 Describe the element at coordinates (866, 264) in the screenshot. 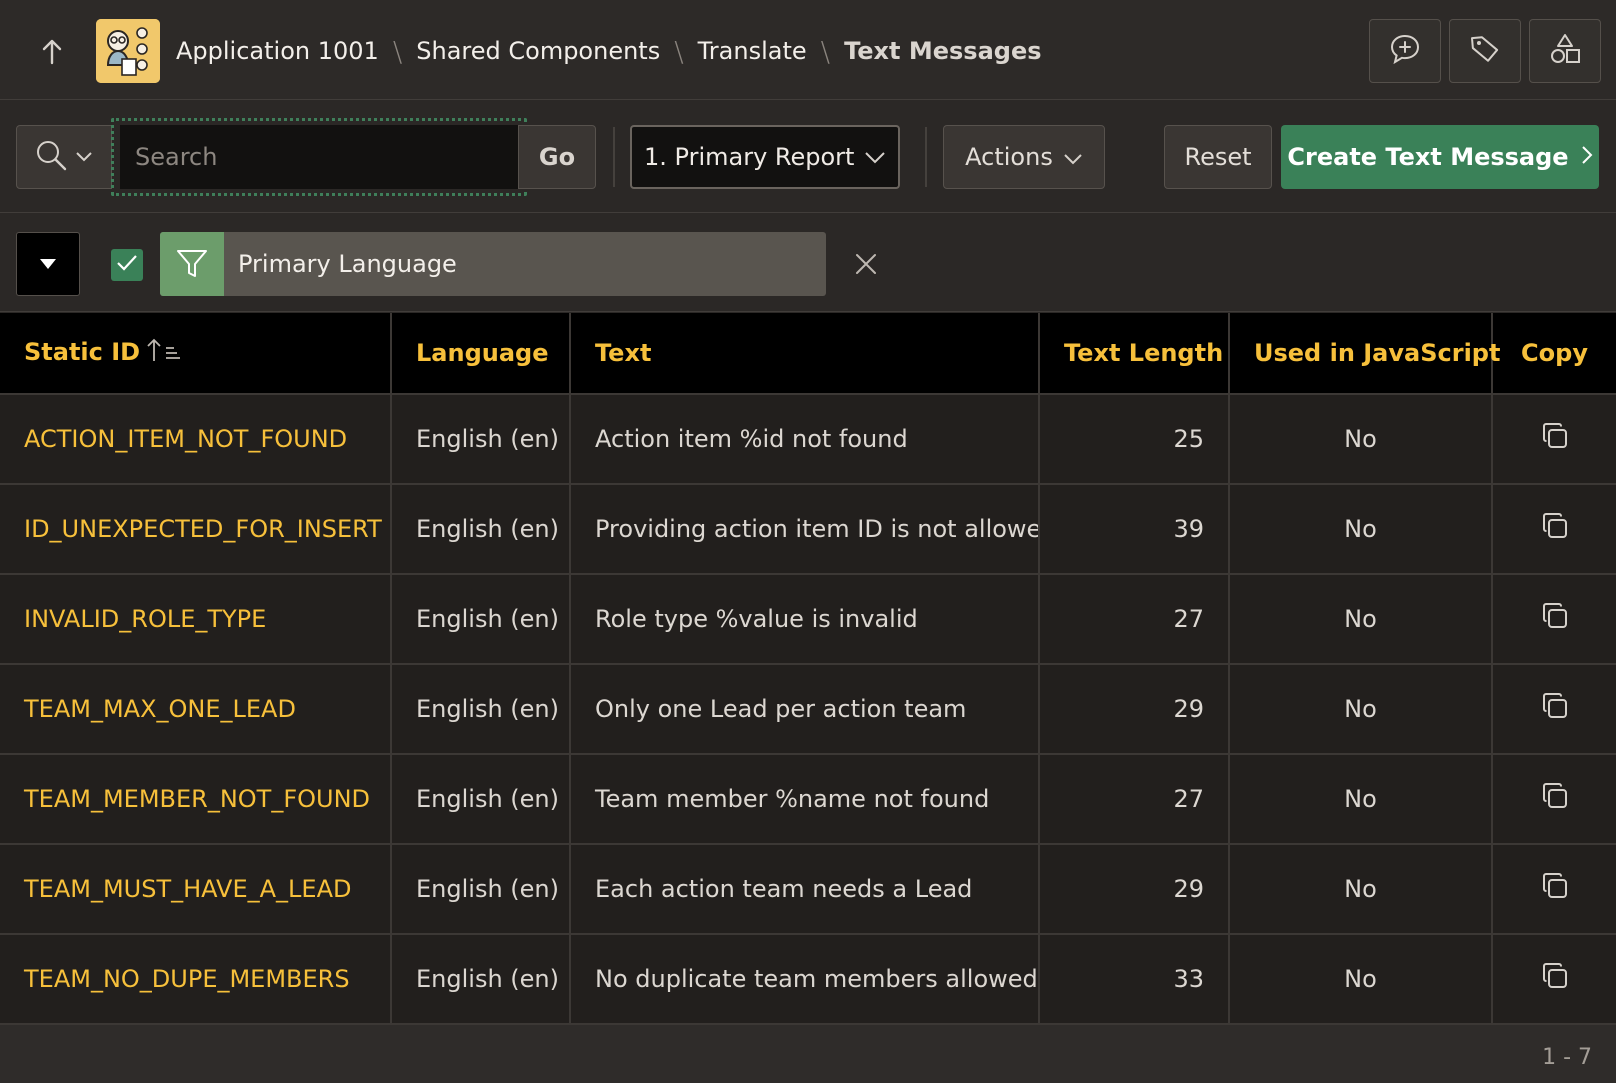

I see `close-icon` at that location.